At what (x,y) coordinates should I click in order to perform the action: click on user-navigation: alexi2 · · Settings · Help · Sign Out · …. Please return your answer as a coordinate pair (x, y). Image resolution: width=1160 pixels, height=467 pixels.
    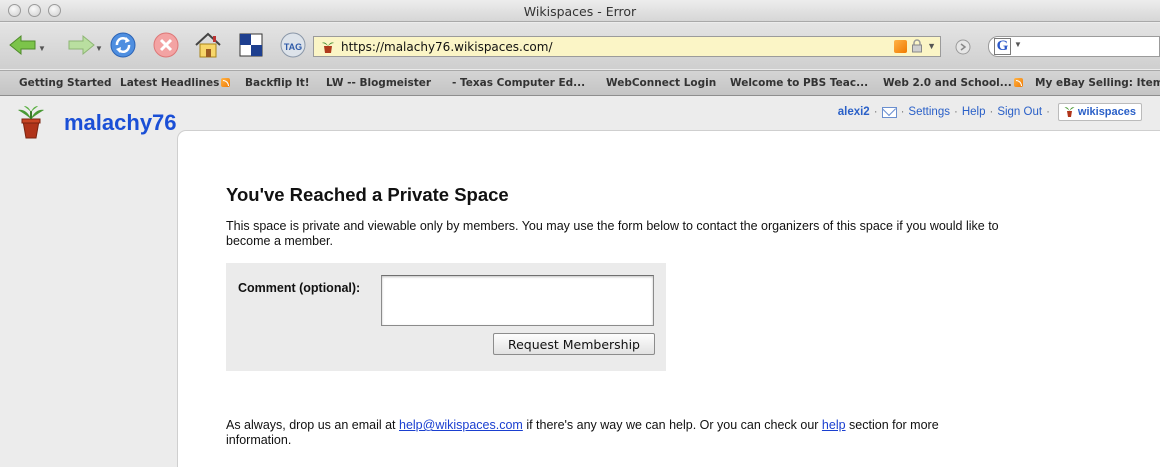
    Looking at the image, I should click on (990, 112).